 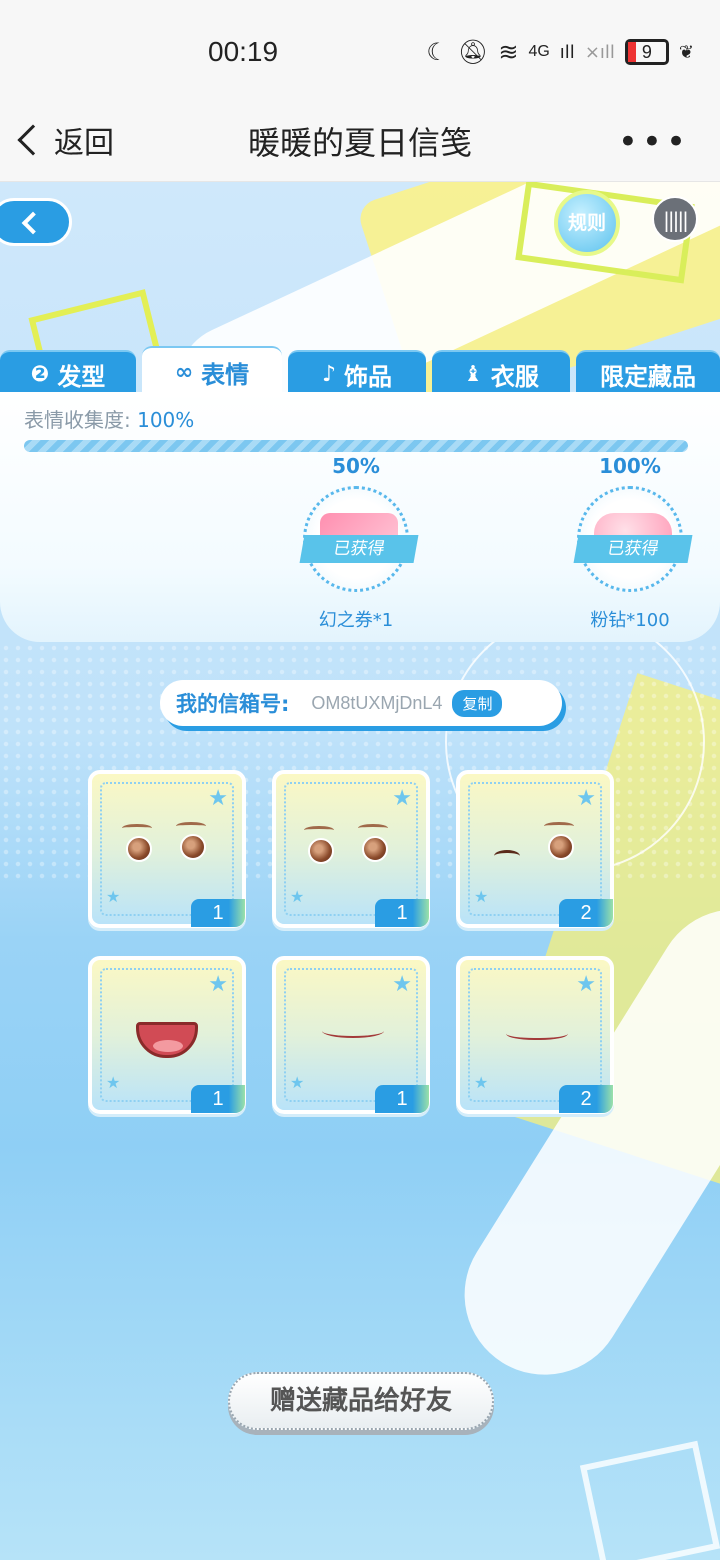 I want to click on tab-label: 发型, so click(x=81, y=376).